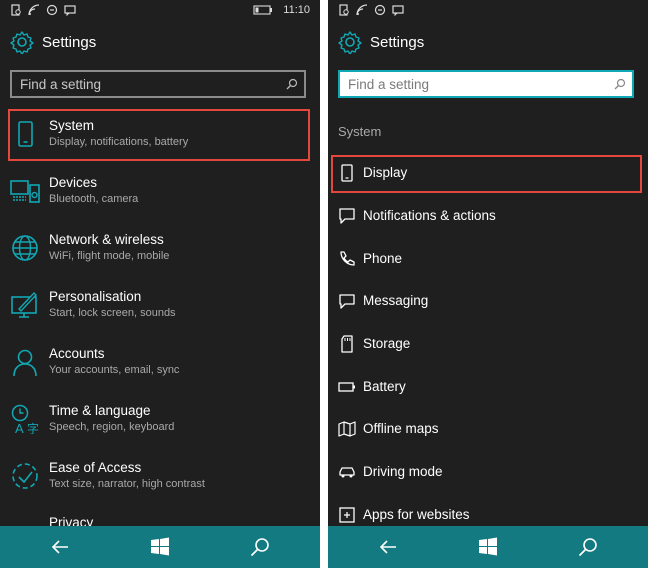 The height and width of the screenshot is (568, 648). I want to click on devices-icon, so click(25, 191).